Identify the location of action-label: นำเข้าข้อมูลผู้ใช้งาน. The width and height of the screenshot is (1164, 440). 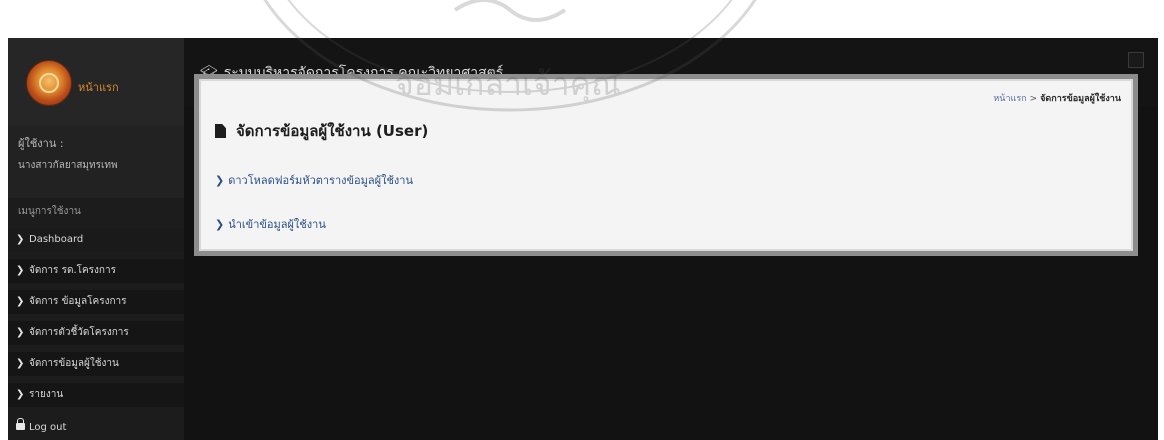
(277, 224).